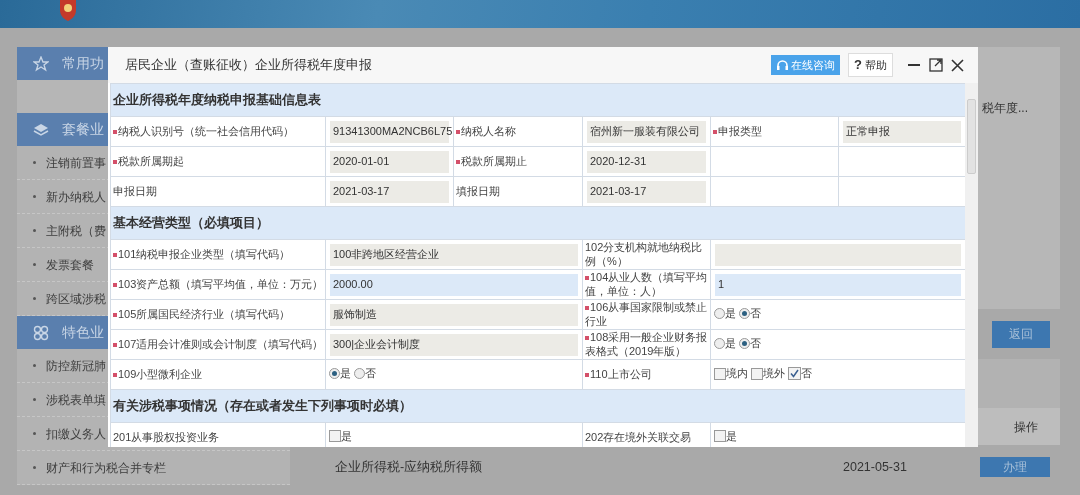 This screenshot has height=495, width=1080. What do you see at coordinates (870, 65) in the screenshot?
I see `help-button: ? 帮助` at bounding box center [870, 65].